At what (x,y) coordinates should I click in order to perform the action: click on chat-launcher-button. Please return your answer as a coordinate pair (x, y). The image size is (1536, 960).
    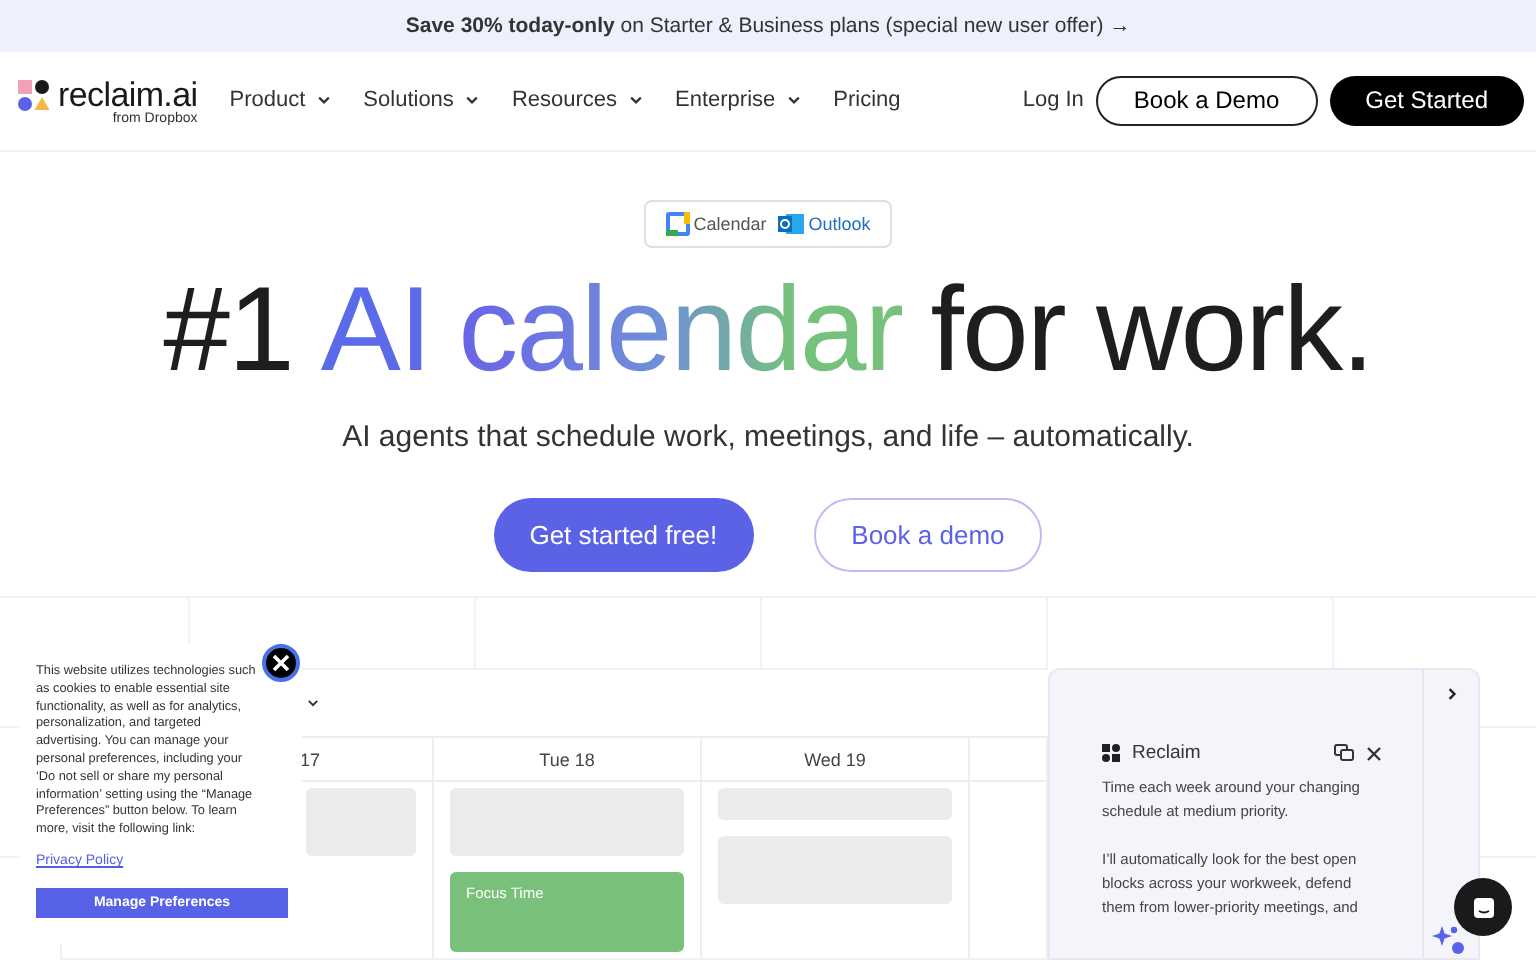
    Looking at the image, I should click on (1483, 907).